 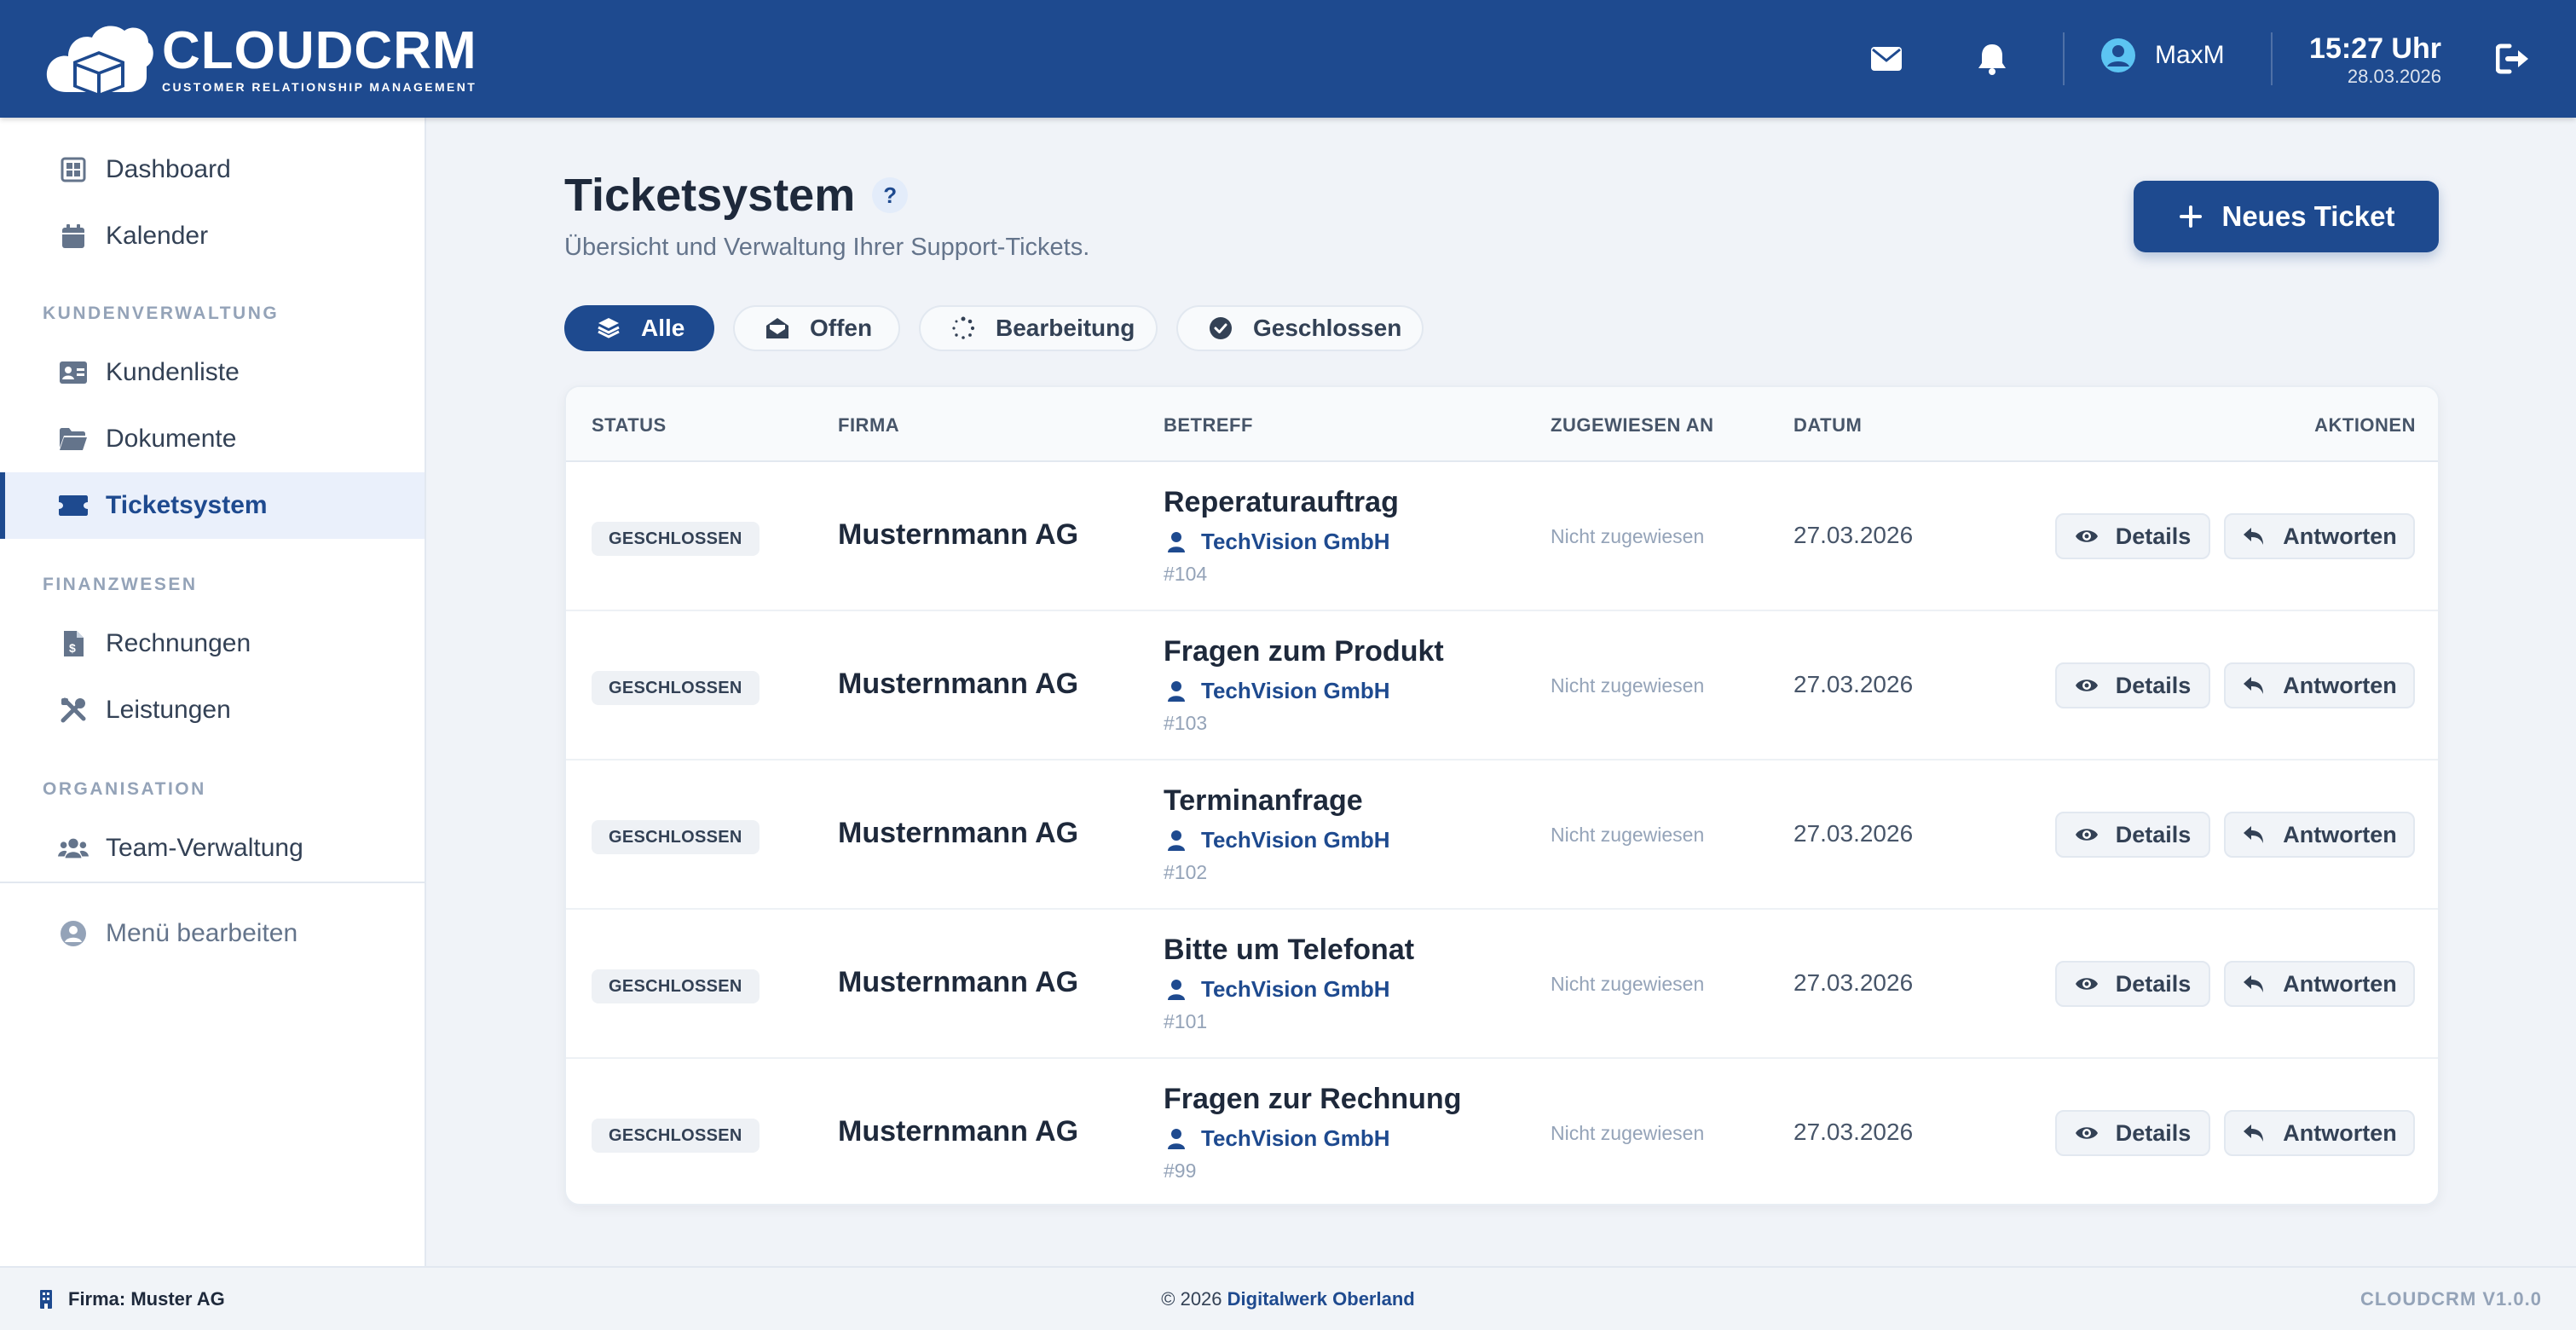 I want to click on section-title-finanzwesen: FINANZWESEN, so click(x=120, y=584).